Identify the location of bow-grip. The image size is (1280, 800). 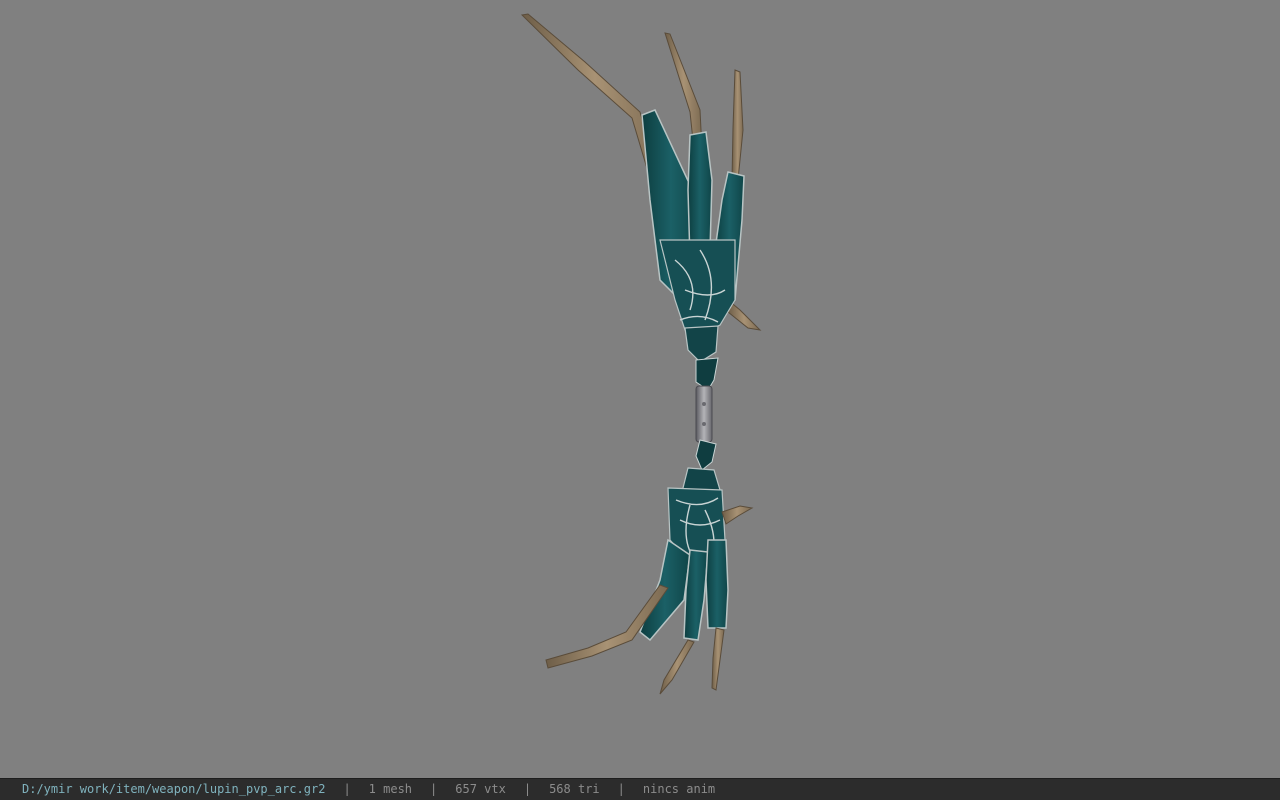
(704, 414).